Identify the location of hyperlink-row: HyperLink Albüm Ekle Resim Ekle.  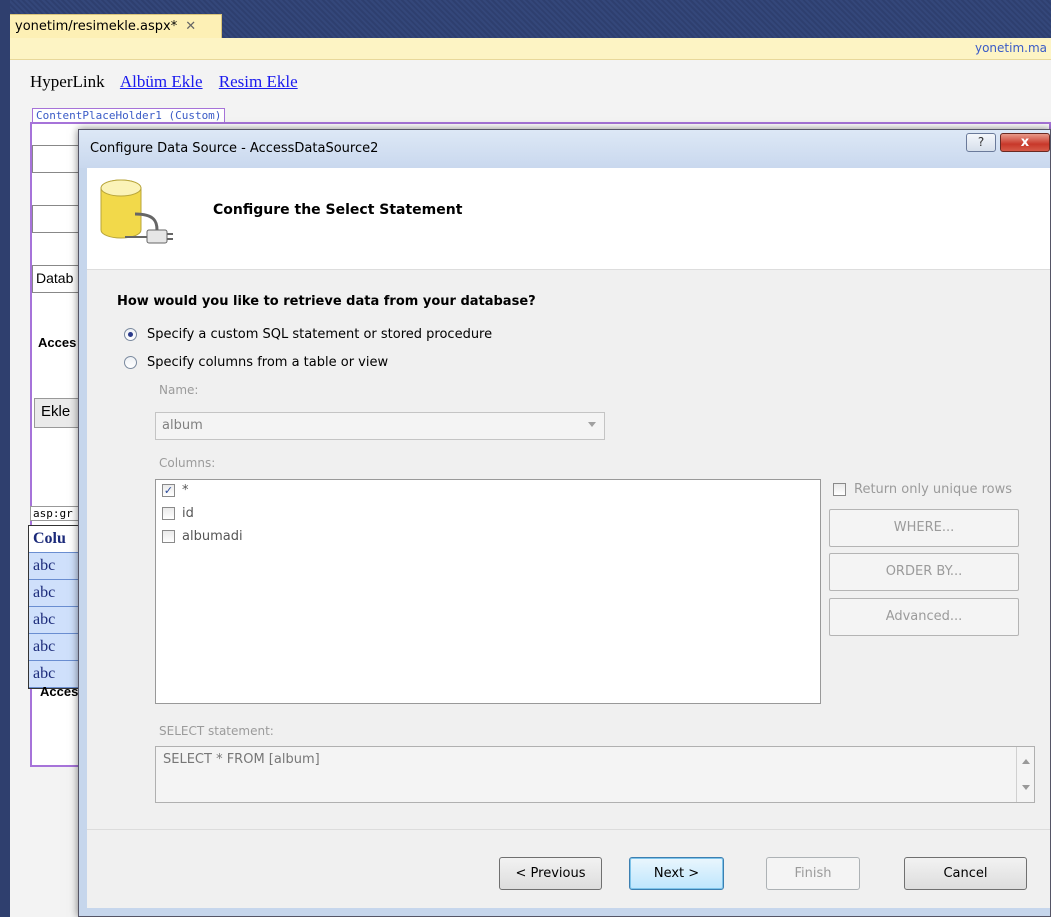
(170, 82).